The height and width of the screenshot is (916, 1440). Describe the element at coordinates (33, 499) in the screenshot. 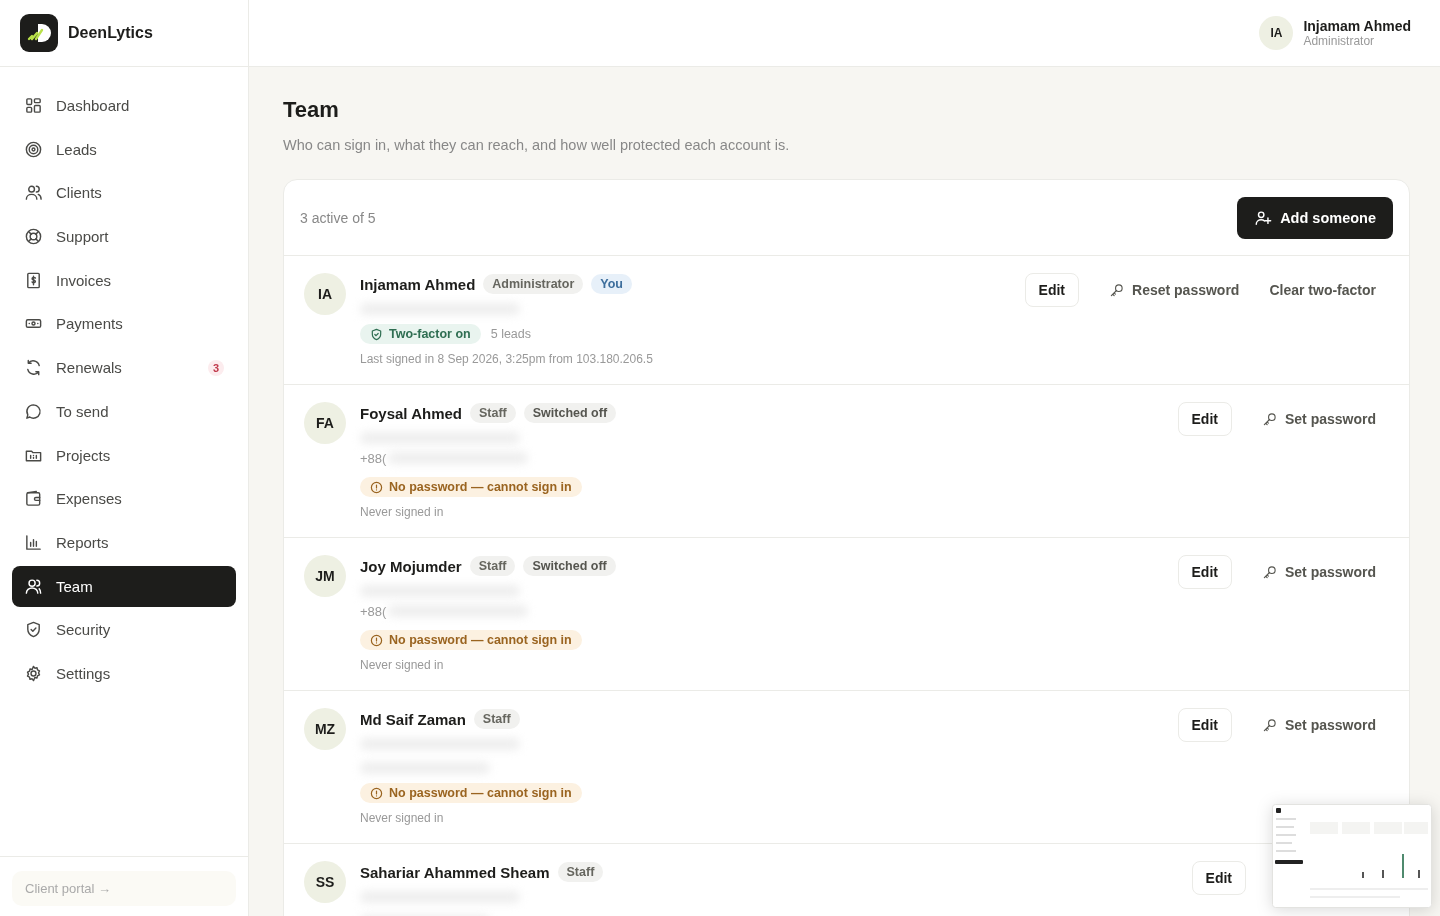

I see `wallet-icon` at that location.